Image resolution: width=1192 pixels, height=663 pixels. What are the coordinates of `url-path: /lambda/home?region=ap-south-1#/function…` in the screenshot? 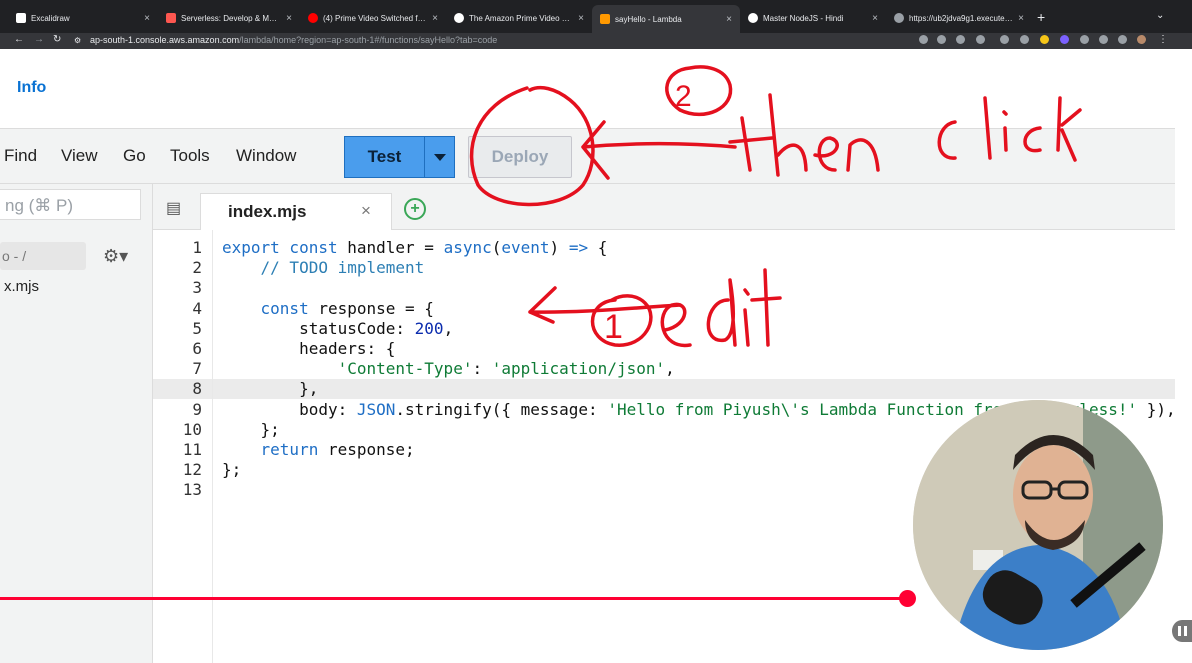 It's located at (368, 40).